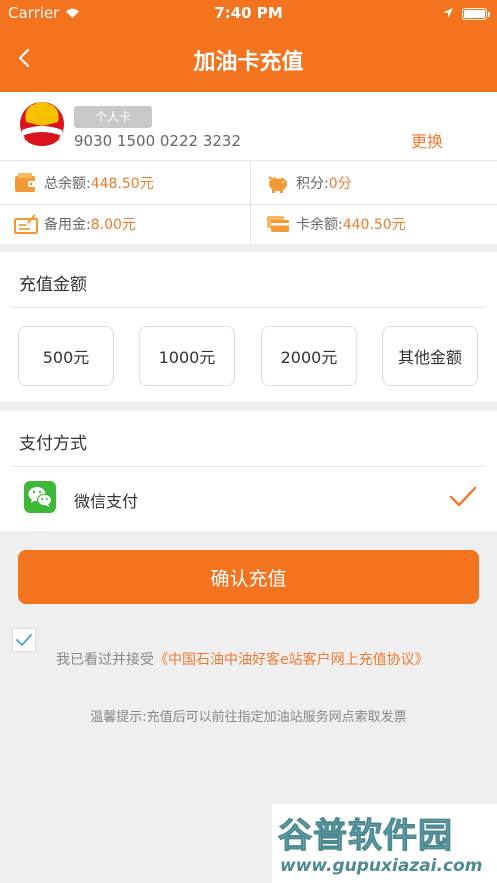 Image resolution: width=497 pixels, height=883 pixels. I want to click on petrochina-logo-icon, so click(42, 124).